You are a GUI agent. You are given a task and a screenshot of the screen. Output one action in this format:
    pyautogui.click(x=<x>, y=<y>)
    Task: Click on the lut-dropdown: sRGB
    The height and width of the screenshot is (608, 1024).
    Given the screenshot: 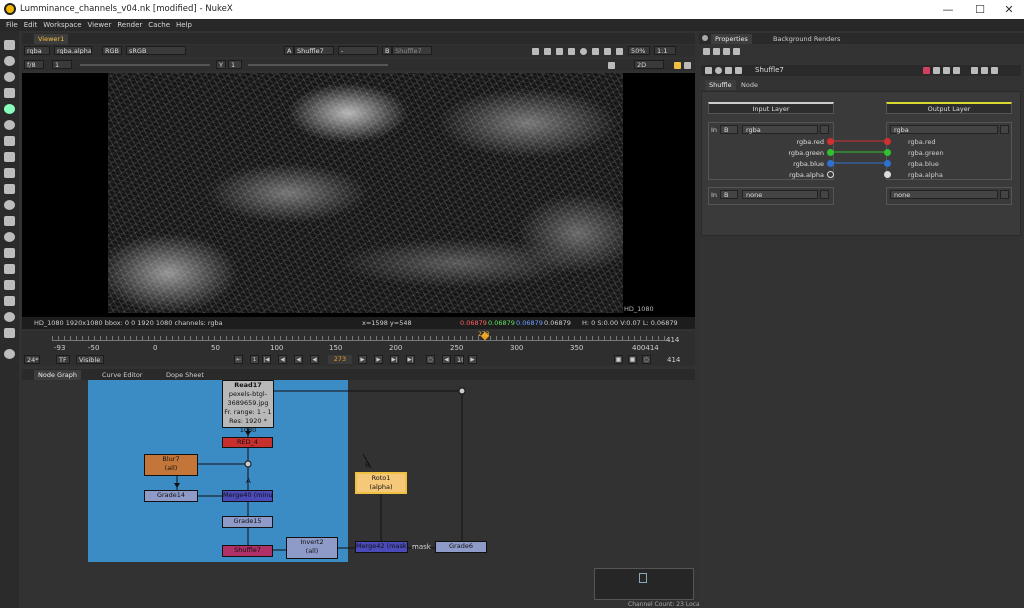 What is the action you would take?
    pyautogui.click(x=156, y=50)
    